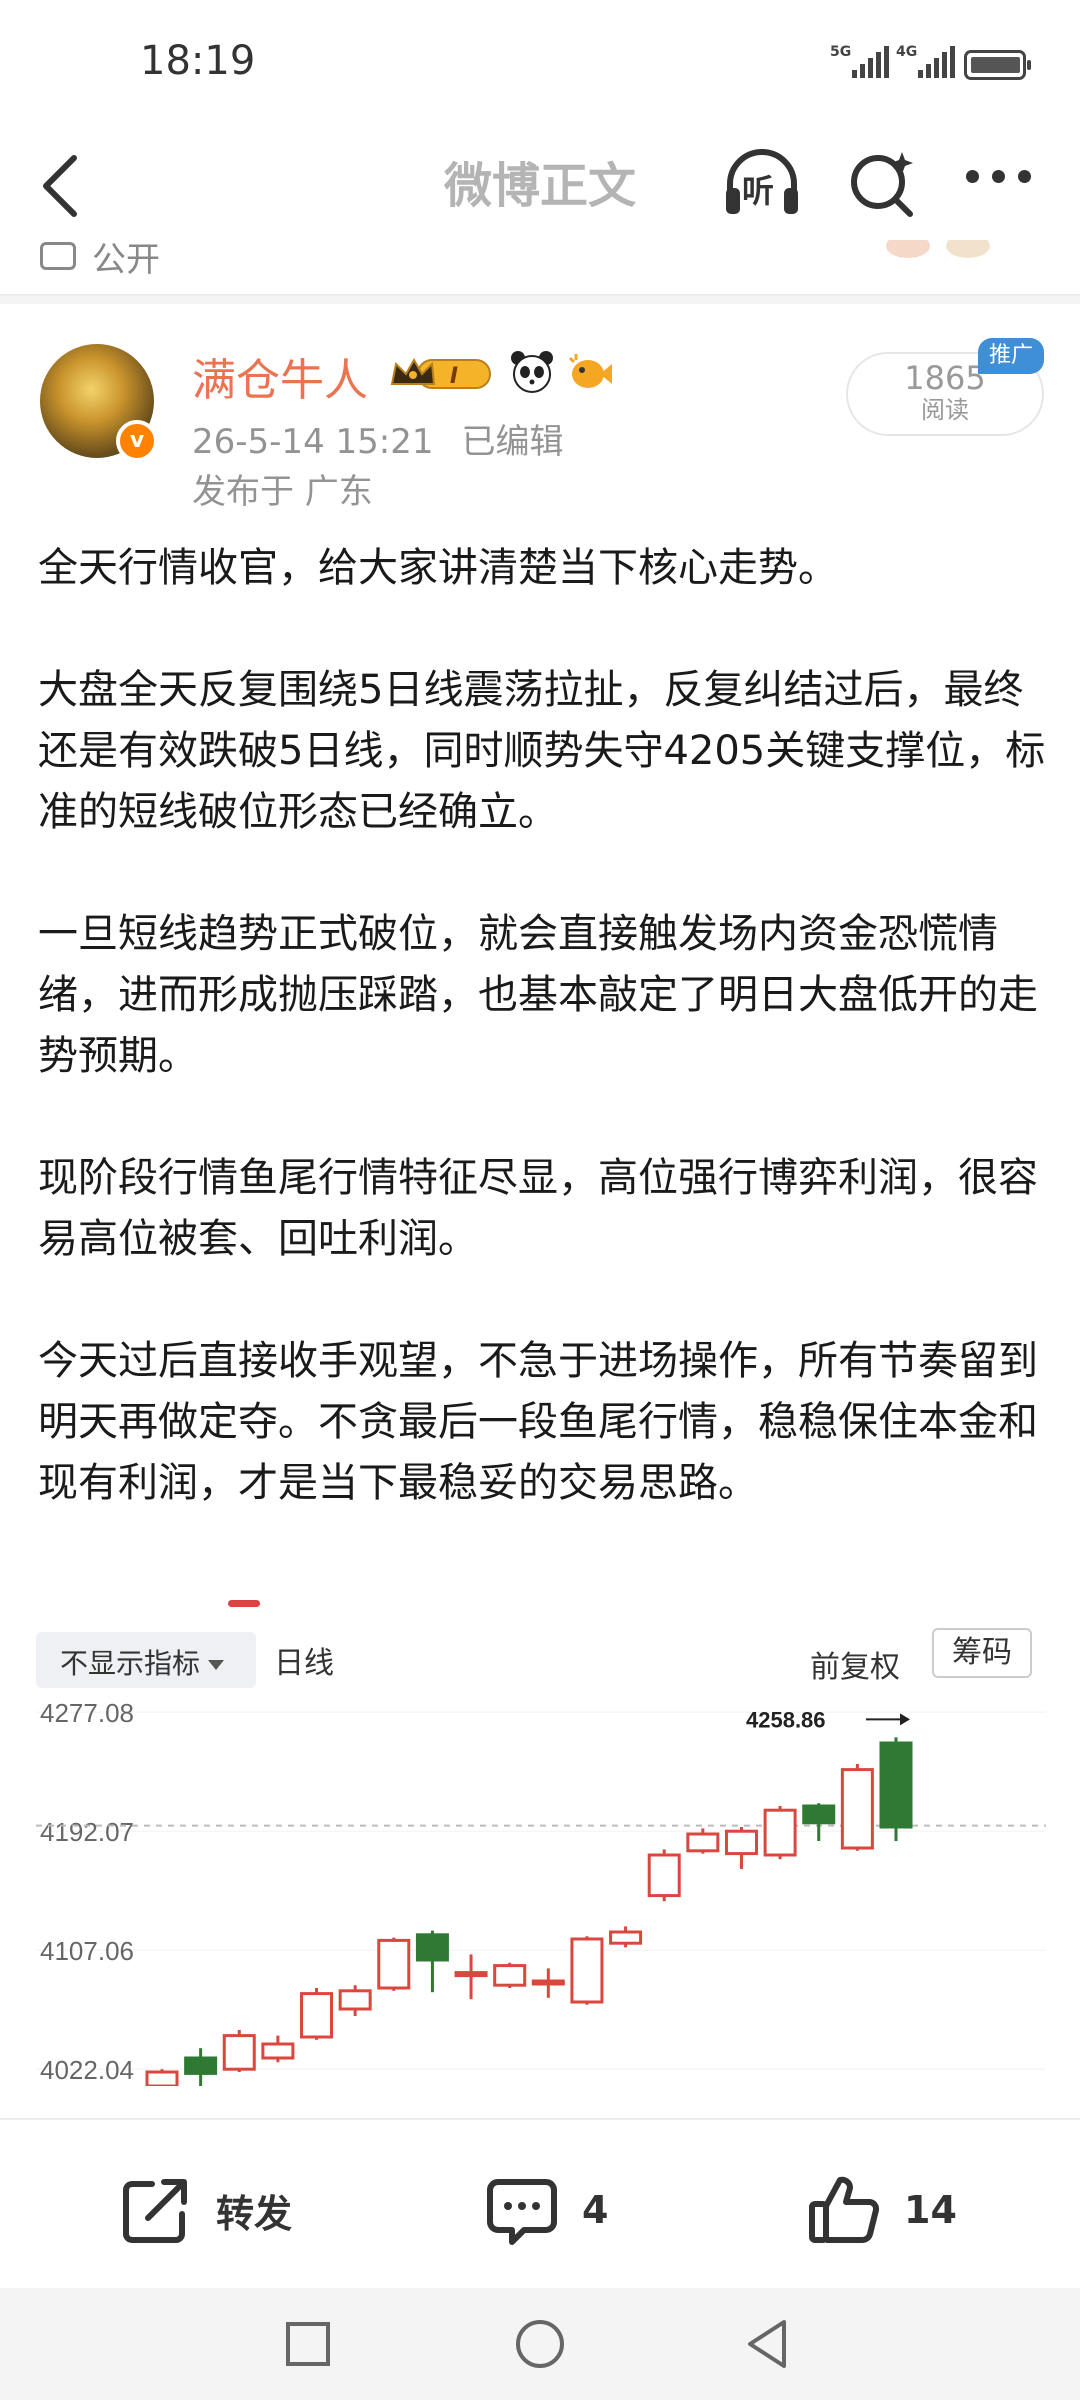 This screenshot has height=2400, width=1080. What do you see at coordinates (137, 441) in the screenshot?
I see `verified-badge-icon: v` at bounding box center [137, 441].